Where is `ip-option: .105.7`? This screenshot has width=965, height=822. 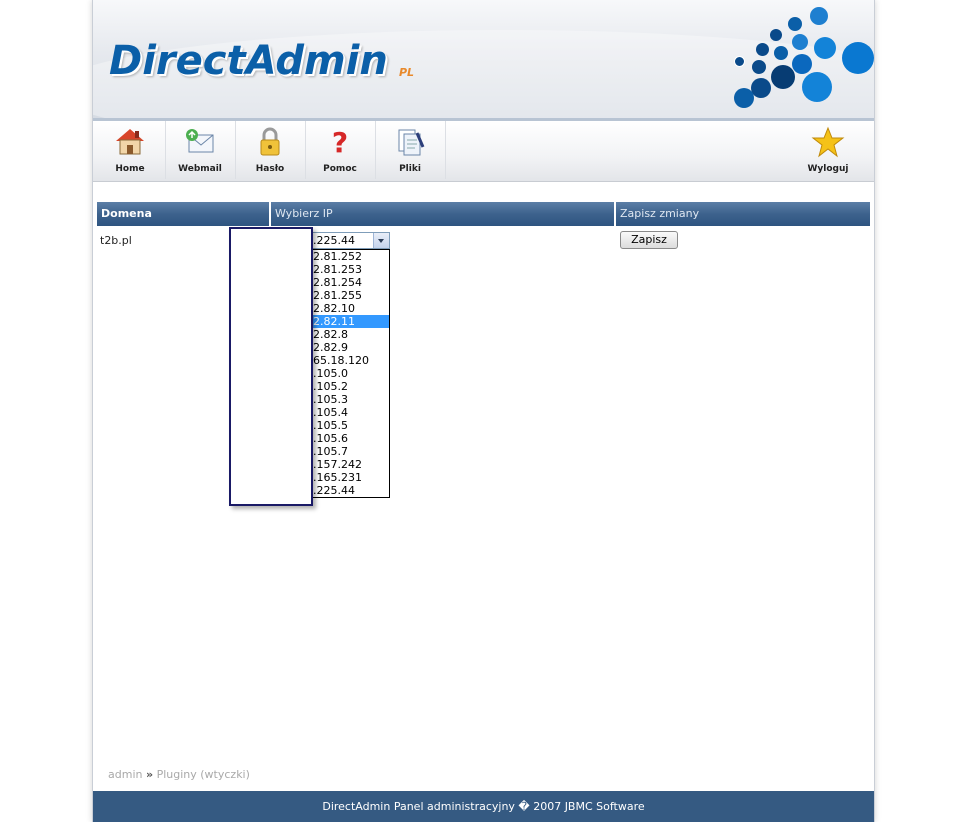
ip-option: .105.7 is located at coordinates (350, 451).